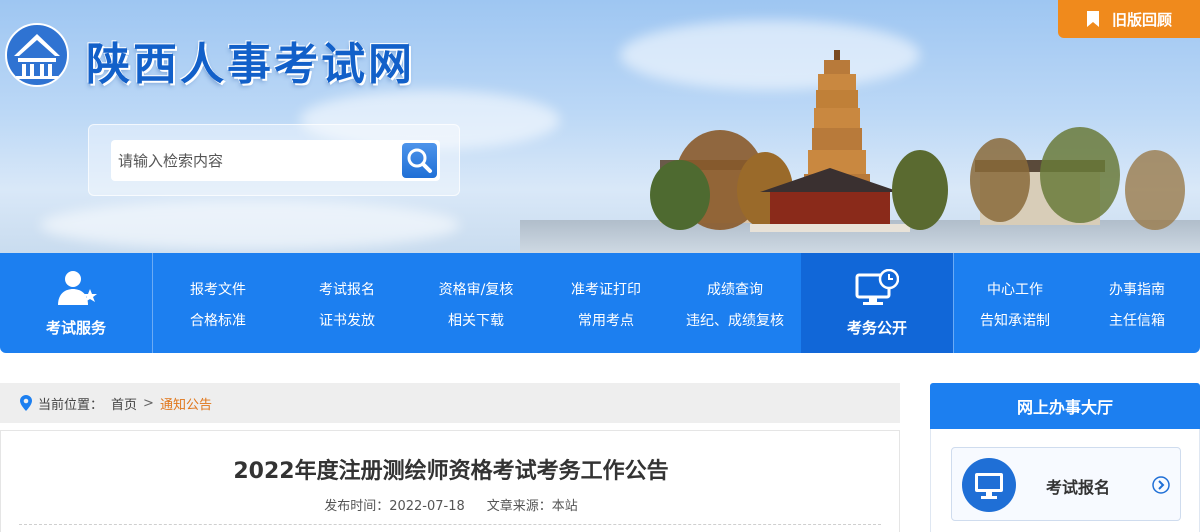 The height and width of the screenshot is (532, 1200). Describe the element at coordinates (1078, 487) in the screenshot. I see `sidebar-item-label: 考试报名` at that location.